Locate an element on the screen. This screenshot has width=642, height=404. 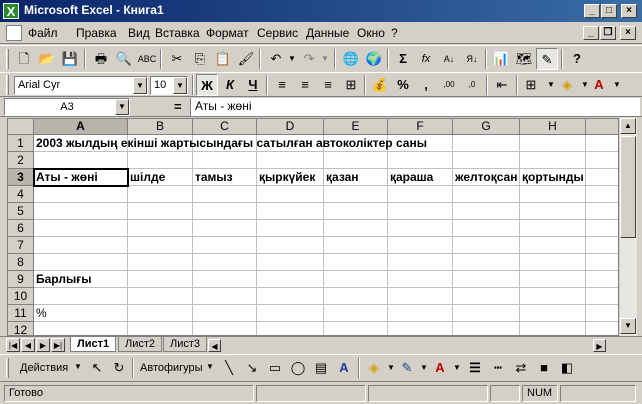
equals-sign: = is located at coordinates (178, 106).